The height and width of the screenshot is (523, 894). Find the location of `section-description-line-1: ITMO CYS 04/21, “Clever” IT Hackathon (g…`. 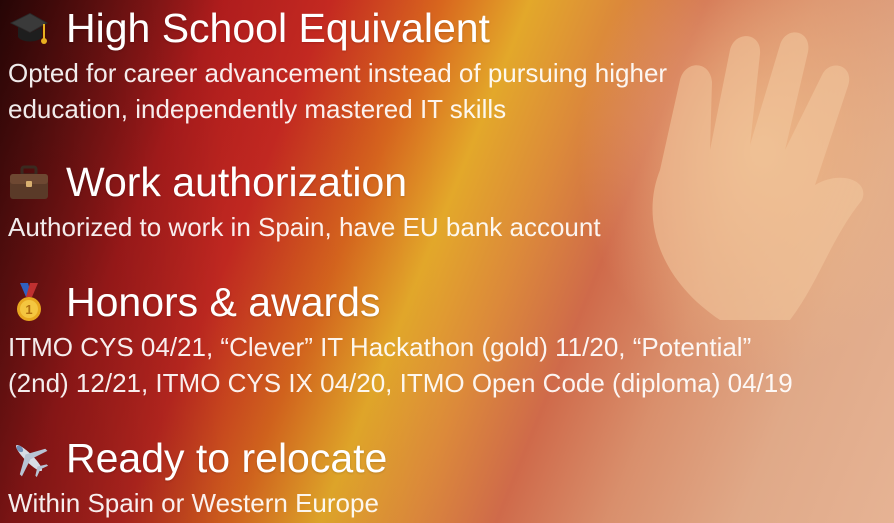

section-description-line-1: ITMO CYS 04/21, “Clever” IT Hackathon (g… is located at coordinates (380, 347).